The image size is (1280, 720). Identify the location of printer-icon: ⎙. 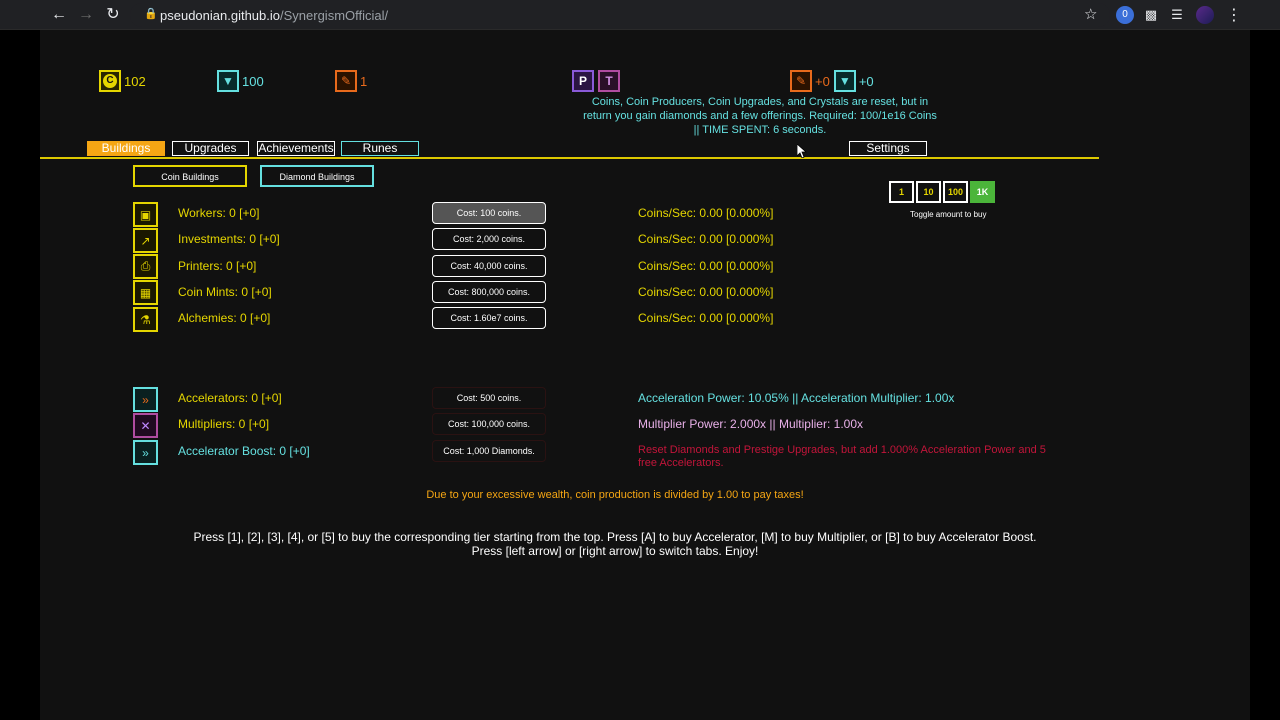
(145, 266).